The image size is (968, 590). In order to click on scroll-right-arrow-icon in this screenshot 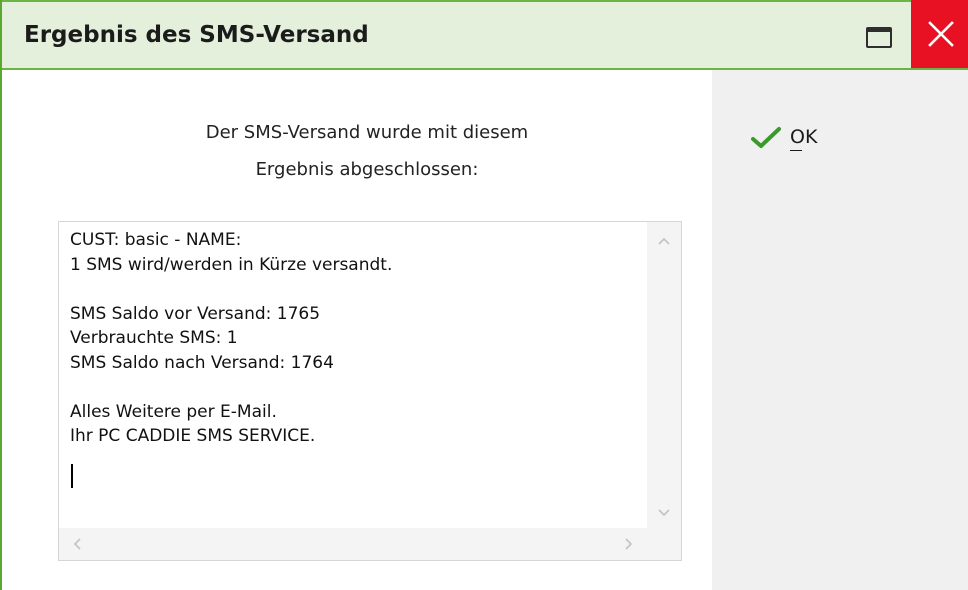, I will do `click(629, 546)`.